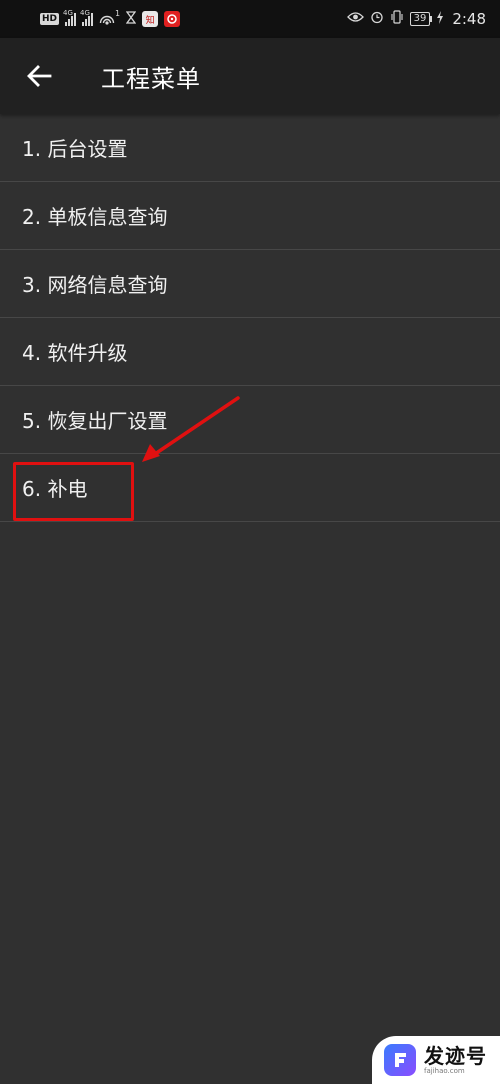 The image size is (500, 1084). What do you see at coordinates (191, 429) in the screenshot?
I see `annotation-arrow-icon` at bounding box center [191, 429].